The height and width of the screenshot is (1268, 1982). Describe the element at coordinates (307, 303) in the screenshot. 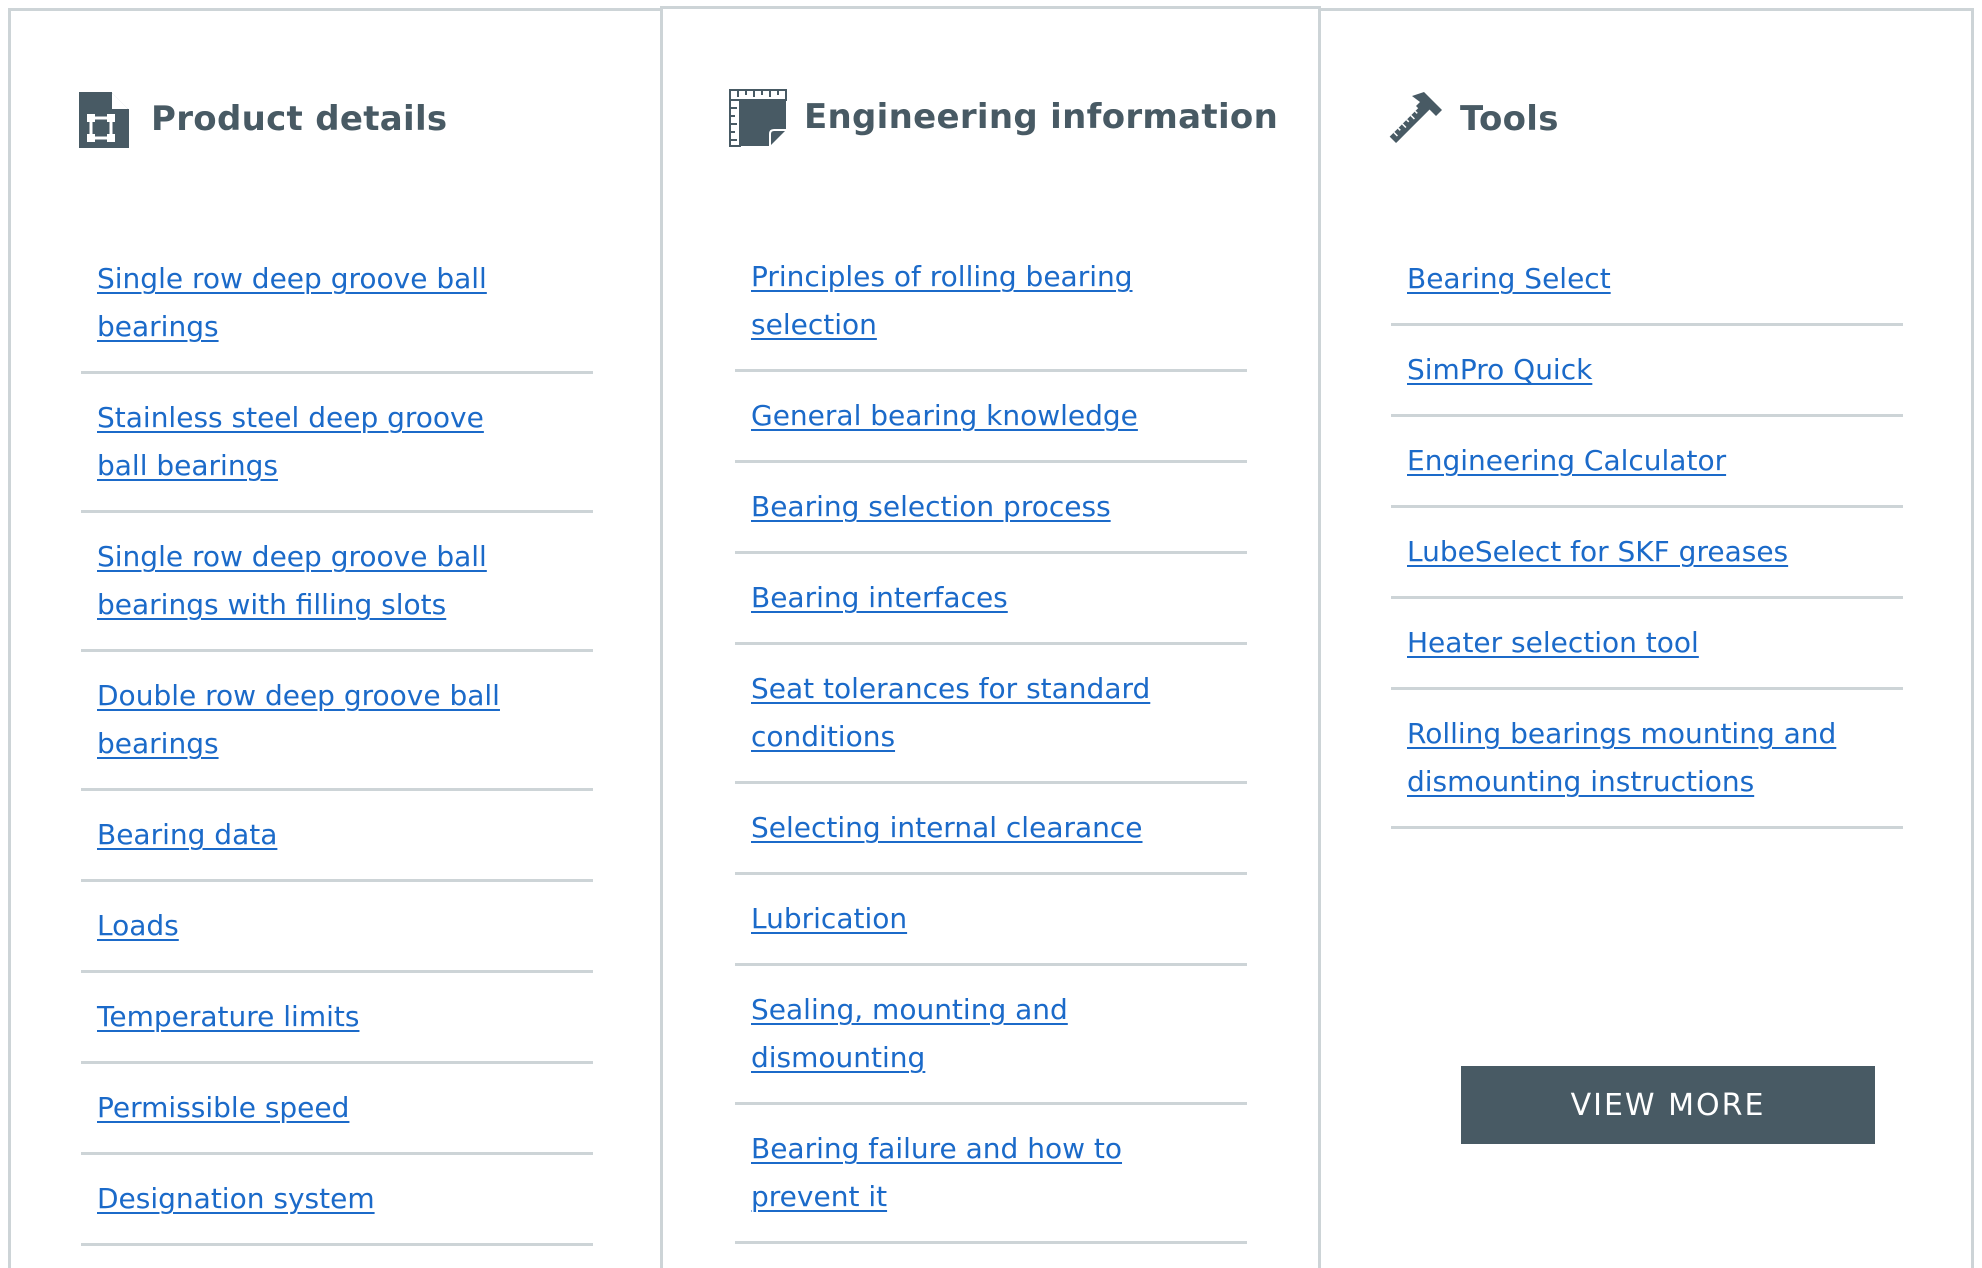

I see `link: Single row deep groove ball bearings` at that location.